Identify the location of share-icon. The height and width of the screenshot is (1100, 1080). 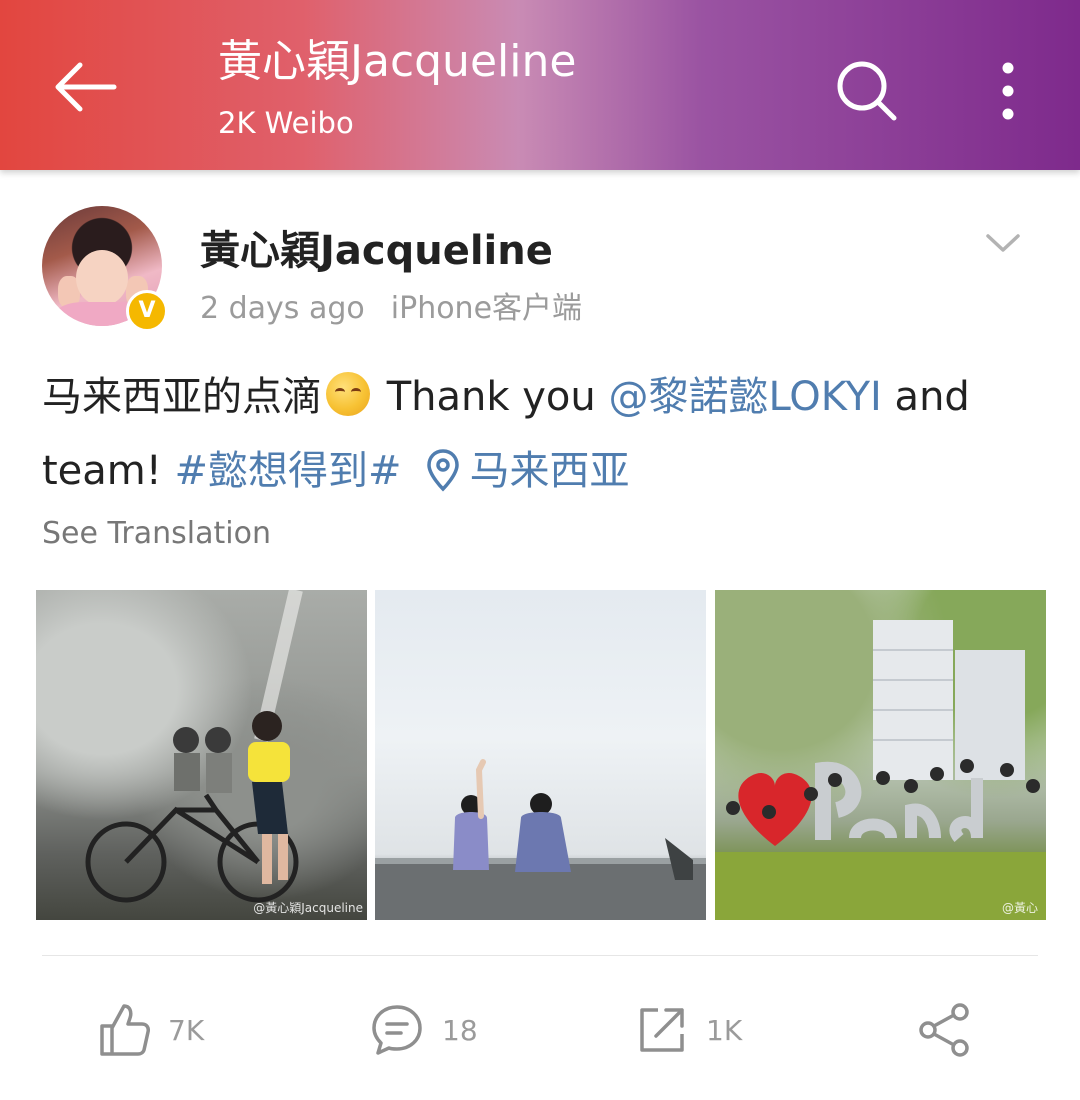
(944, 1030).